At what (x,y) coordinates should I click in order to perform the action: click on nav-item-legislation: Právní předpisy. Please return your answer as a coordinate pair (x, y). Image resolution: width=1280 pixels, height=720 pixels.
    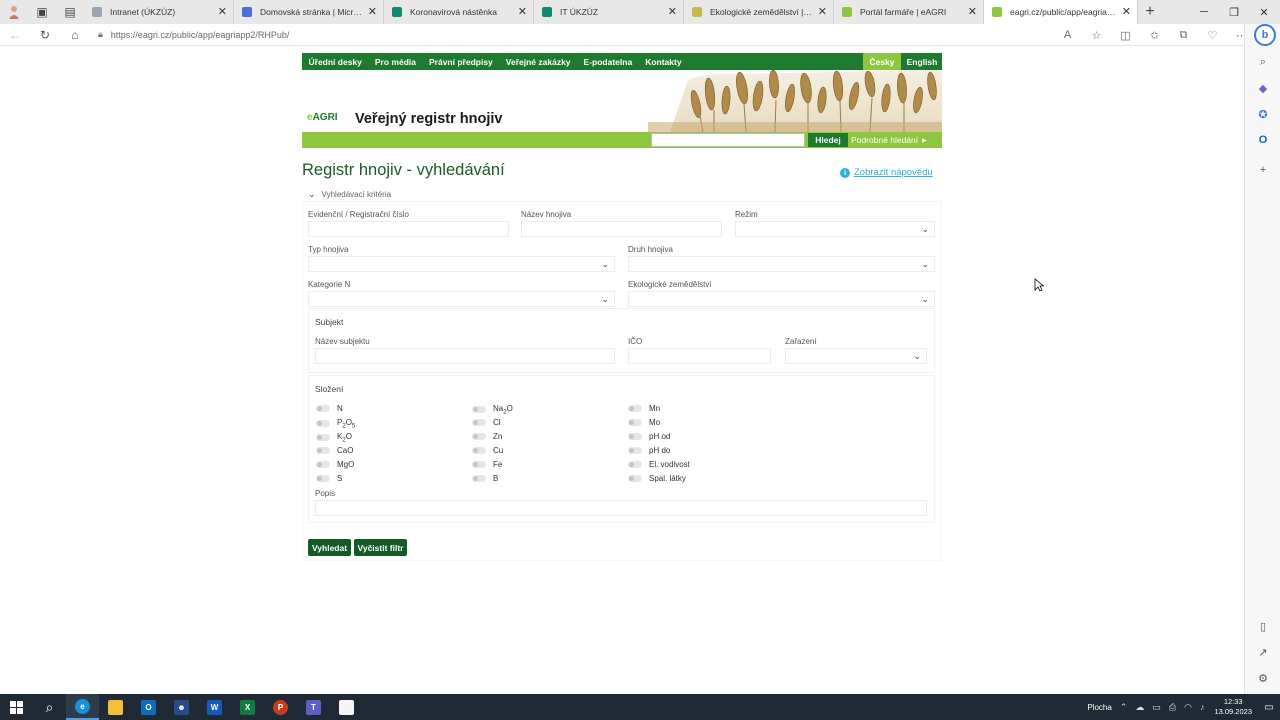
    Looking at the image, I should click on (461, 62).